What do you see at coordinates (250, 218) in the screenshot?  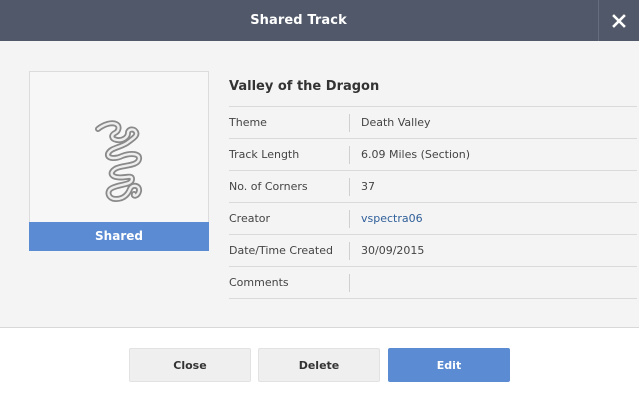 I see `info-label: Creator` at bounding box center [250, 218].